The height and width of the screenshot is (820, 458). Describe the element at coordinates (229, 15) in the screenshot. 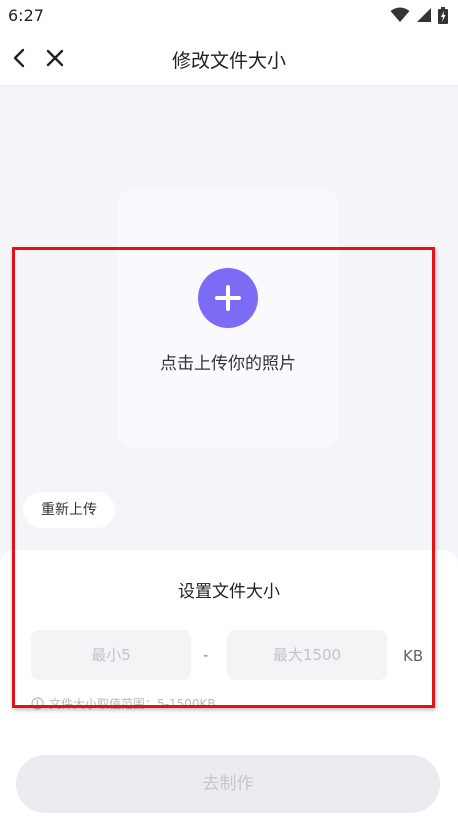

I see `status-bar: 6:27` at that location.